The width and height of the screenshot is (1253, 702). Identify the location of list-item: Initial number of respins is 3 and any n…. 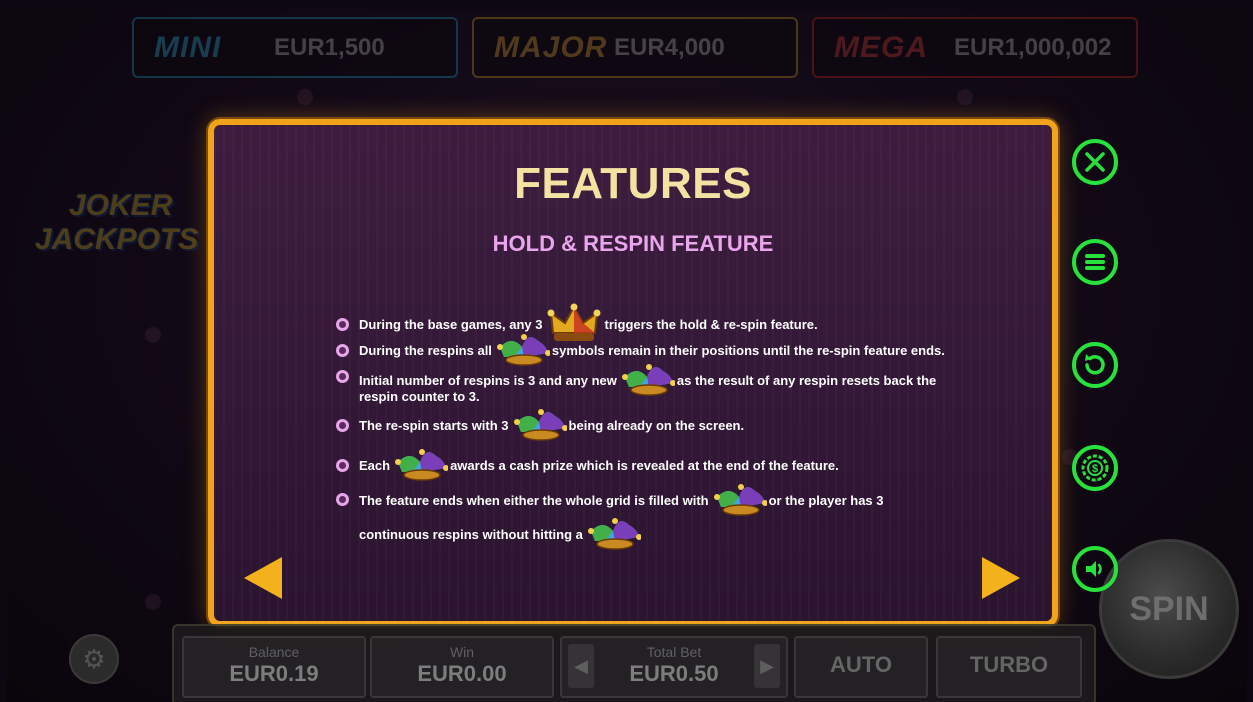
(636, 383).